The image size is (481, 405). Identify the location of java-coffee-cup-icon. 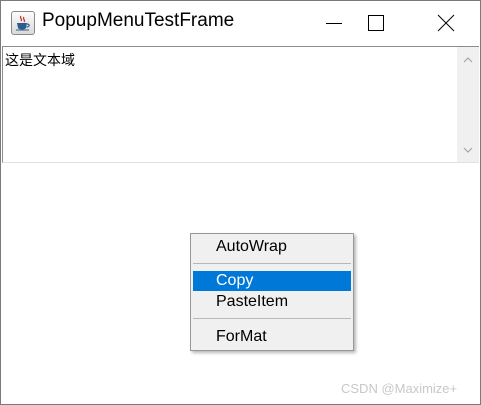
(23, 23).